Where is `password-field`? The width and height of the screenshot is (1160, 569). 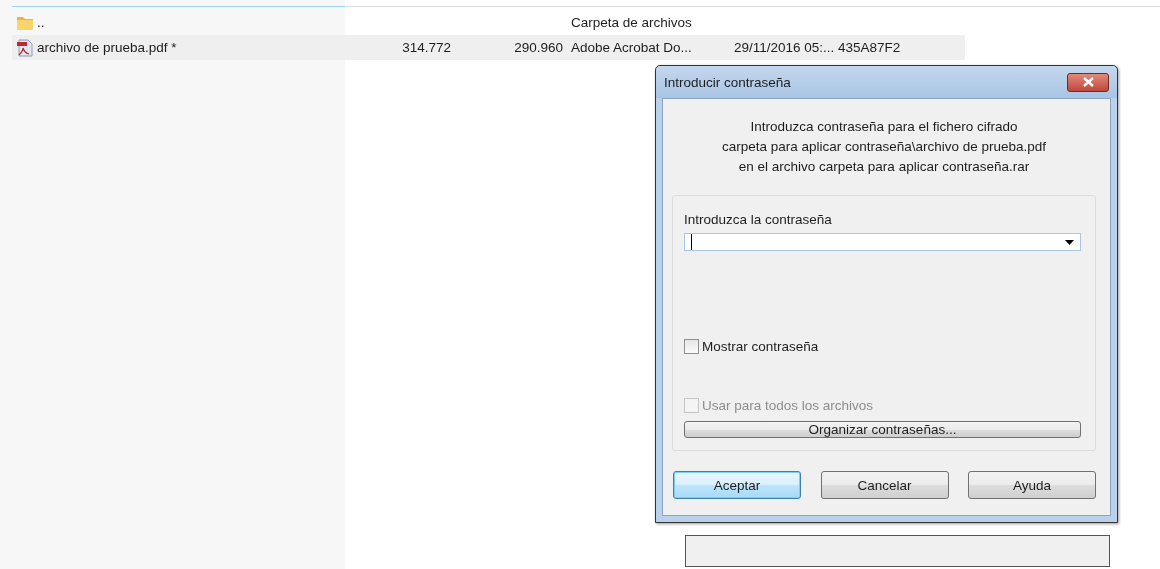 password-field is located at coordinates (882, 242).